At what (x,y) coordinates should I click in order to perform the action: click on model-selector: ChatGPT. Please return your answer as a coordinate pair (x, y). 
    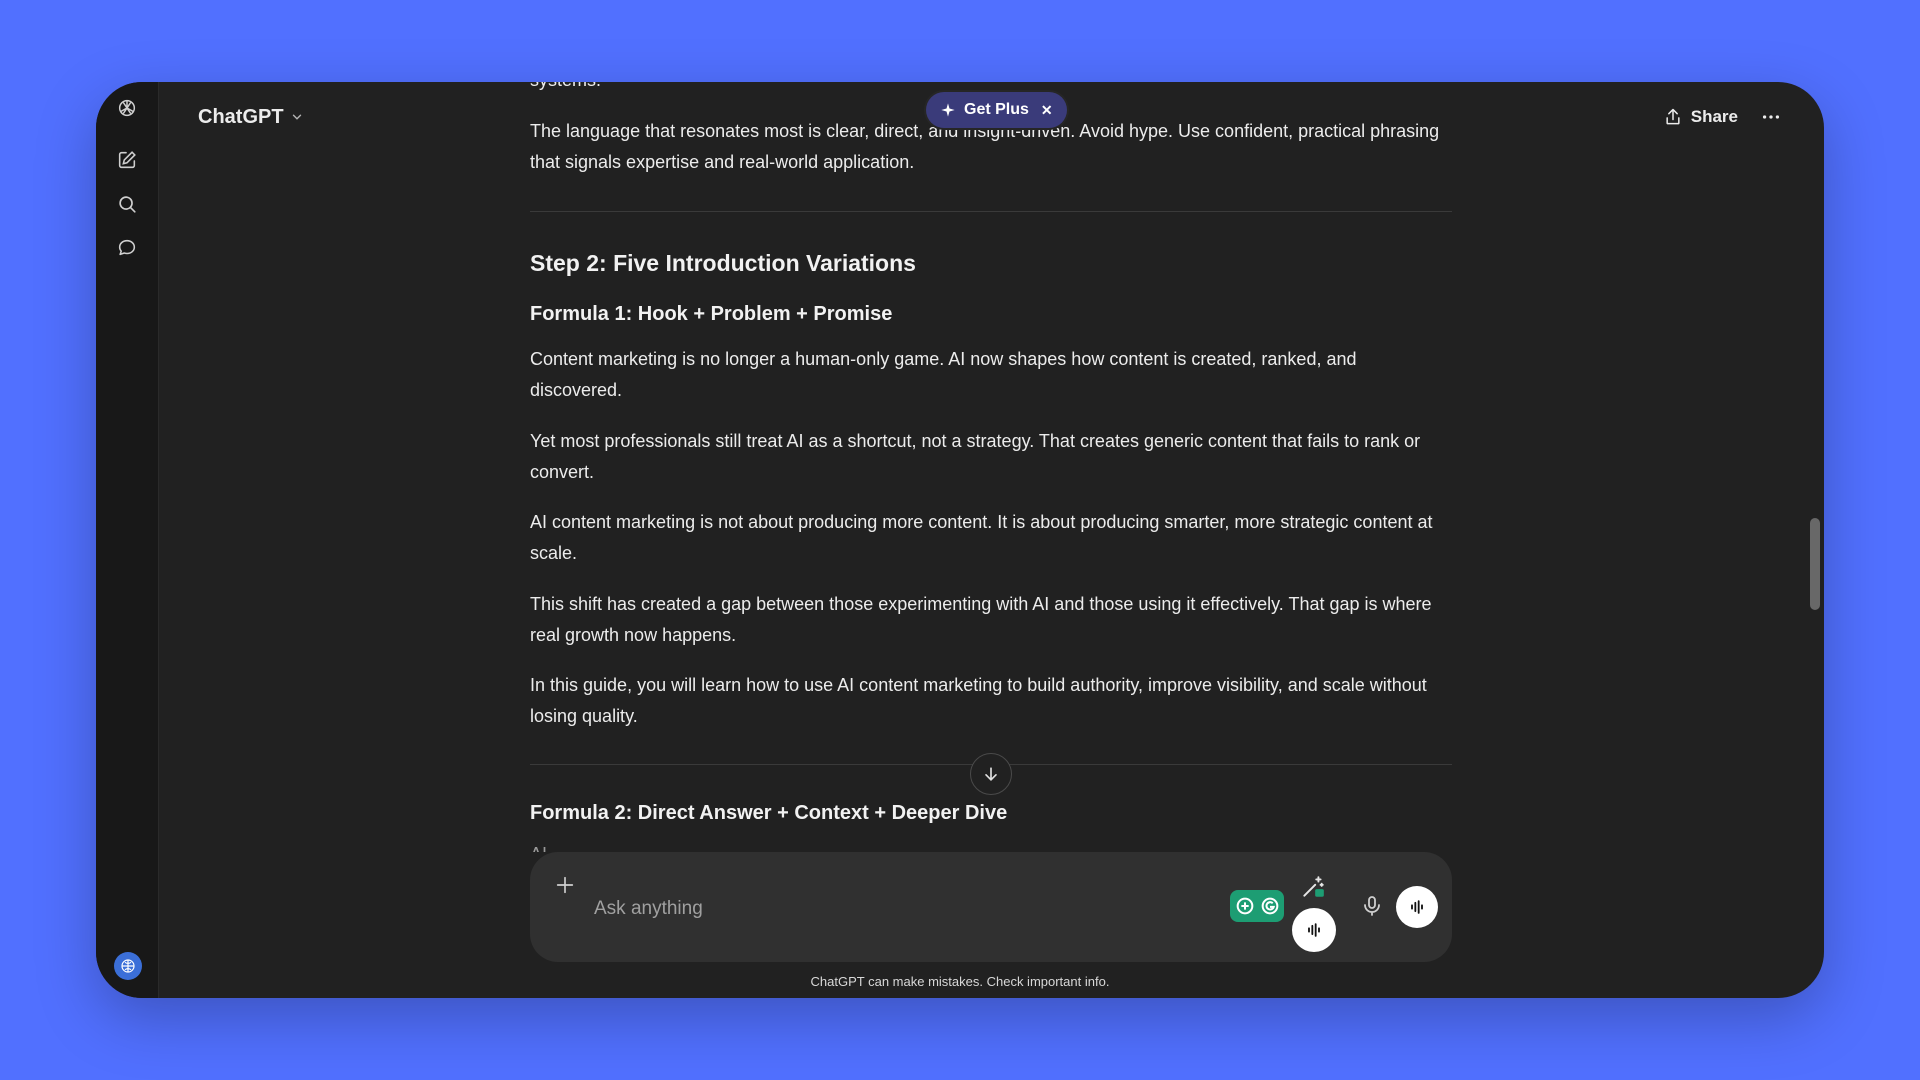
    Looking at the image, I should click on (251, 117).